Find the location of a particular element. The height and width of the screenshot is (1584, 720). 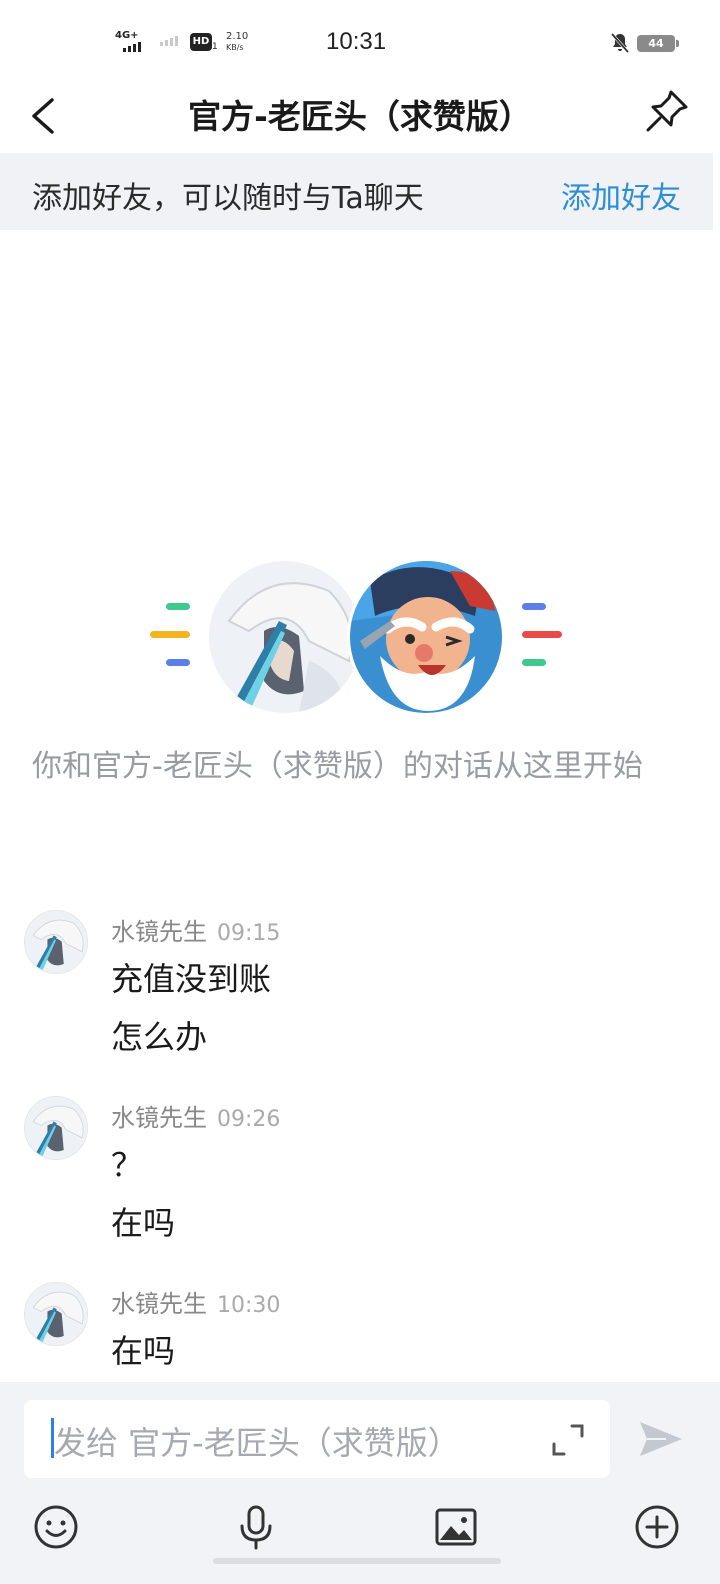

status-bar: 4G+ HD 1 2.10 KB/s 10:31 44 is located at coordinates (360, 40).